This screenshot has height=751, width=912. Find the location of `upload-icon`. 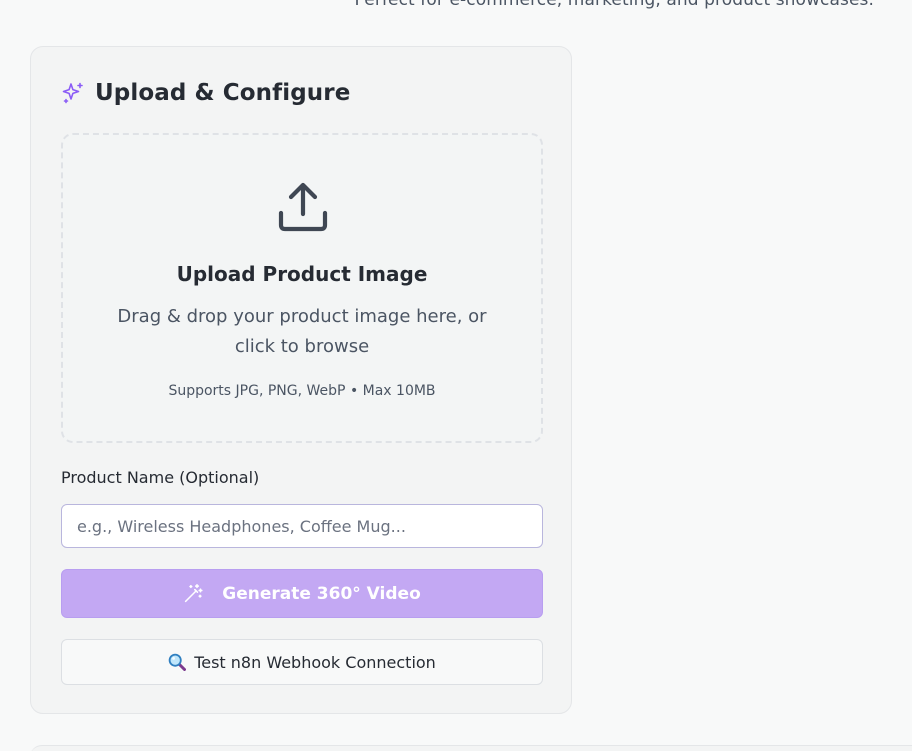

upload-icon is located at coordinates (303, 207).